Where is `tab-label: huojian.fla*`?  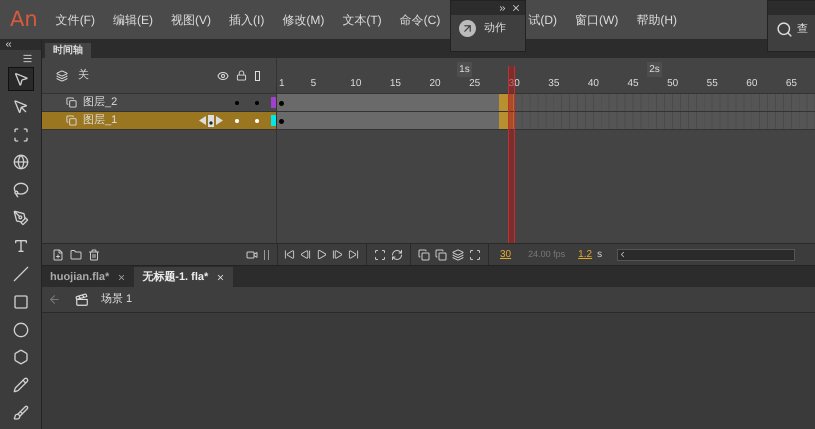
tab-label: huojian.fla* is located at coordinates (80, 277).